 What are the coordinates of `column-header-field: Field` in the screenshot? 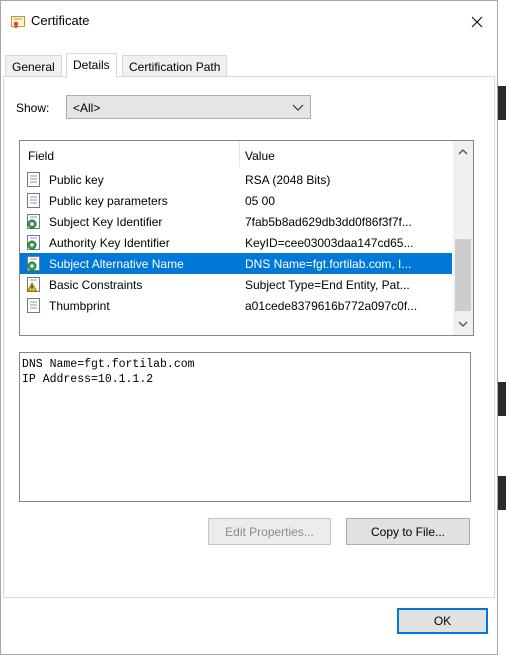 It's located at (41, 156).